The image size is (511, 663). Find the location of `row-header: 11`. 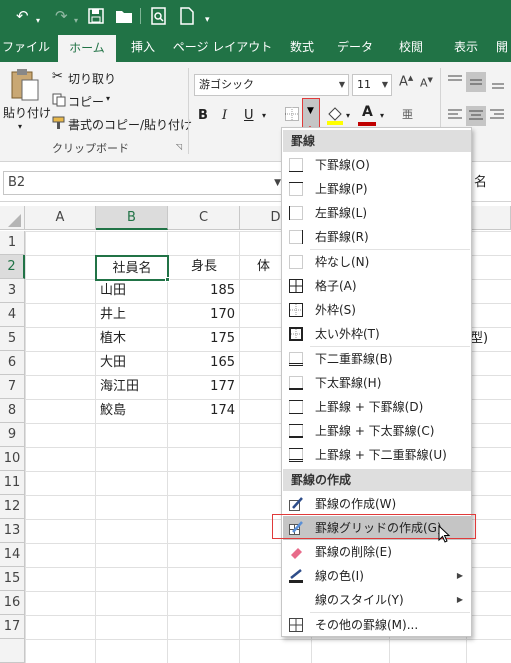

row-header: 11 is located at coordinates (12, 483).